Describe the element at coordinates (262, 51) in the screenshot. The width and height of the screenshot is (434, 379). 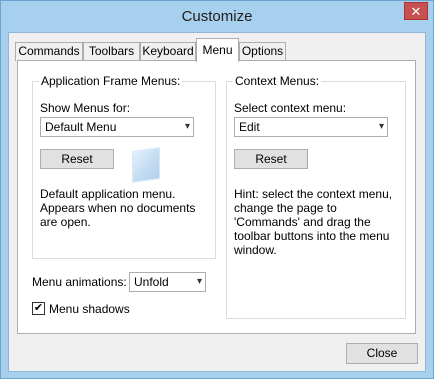
I see `tab-options: Options` at that location.